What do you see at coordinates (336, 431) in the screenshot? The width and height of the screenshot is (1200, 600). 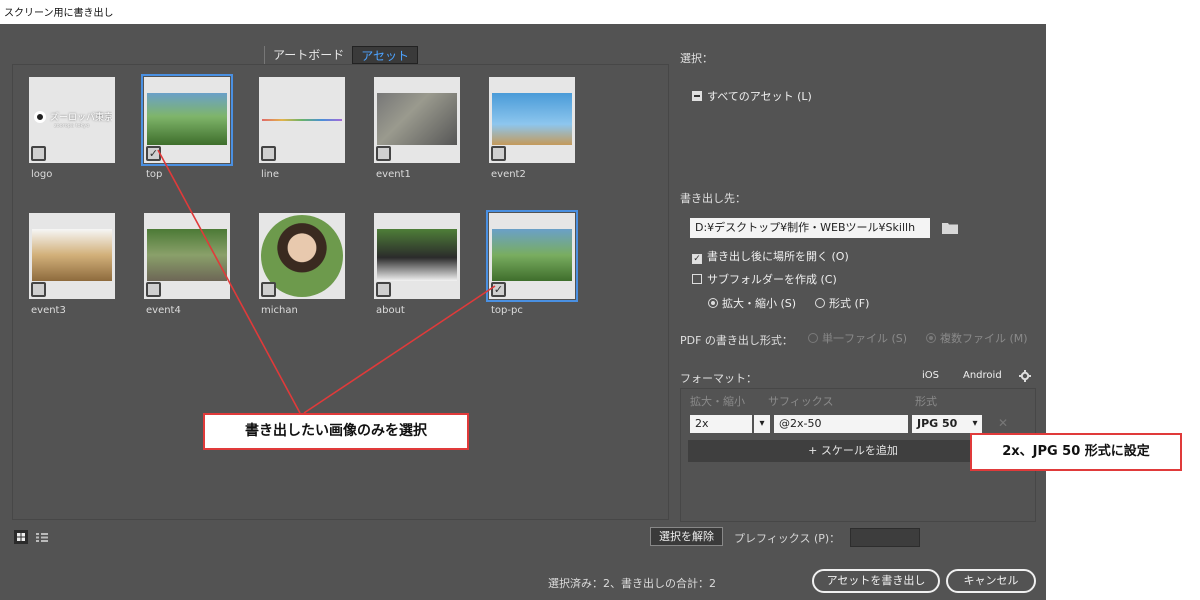 I see `select-annotation: 書き出したい画像のみを選択` at bounding box center [336, 431].